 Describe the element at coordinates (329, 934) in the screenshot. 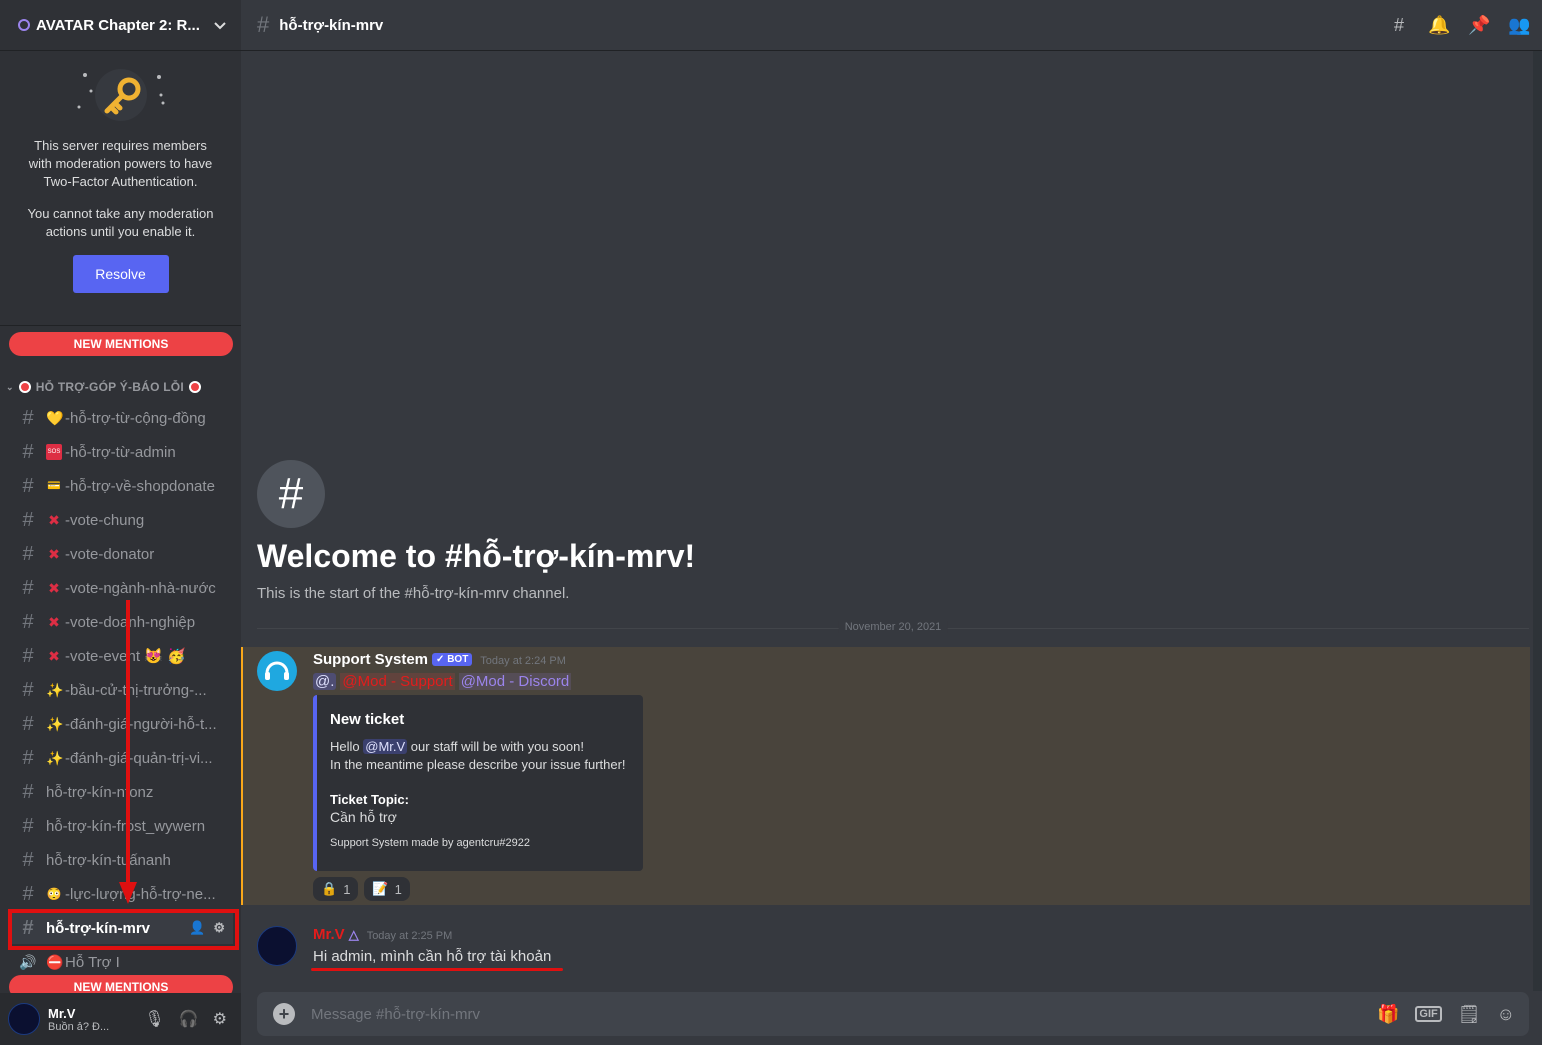

I see `author-name: Mr.V` at that location.